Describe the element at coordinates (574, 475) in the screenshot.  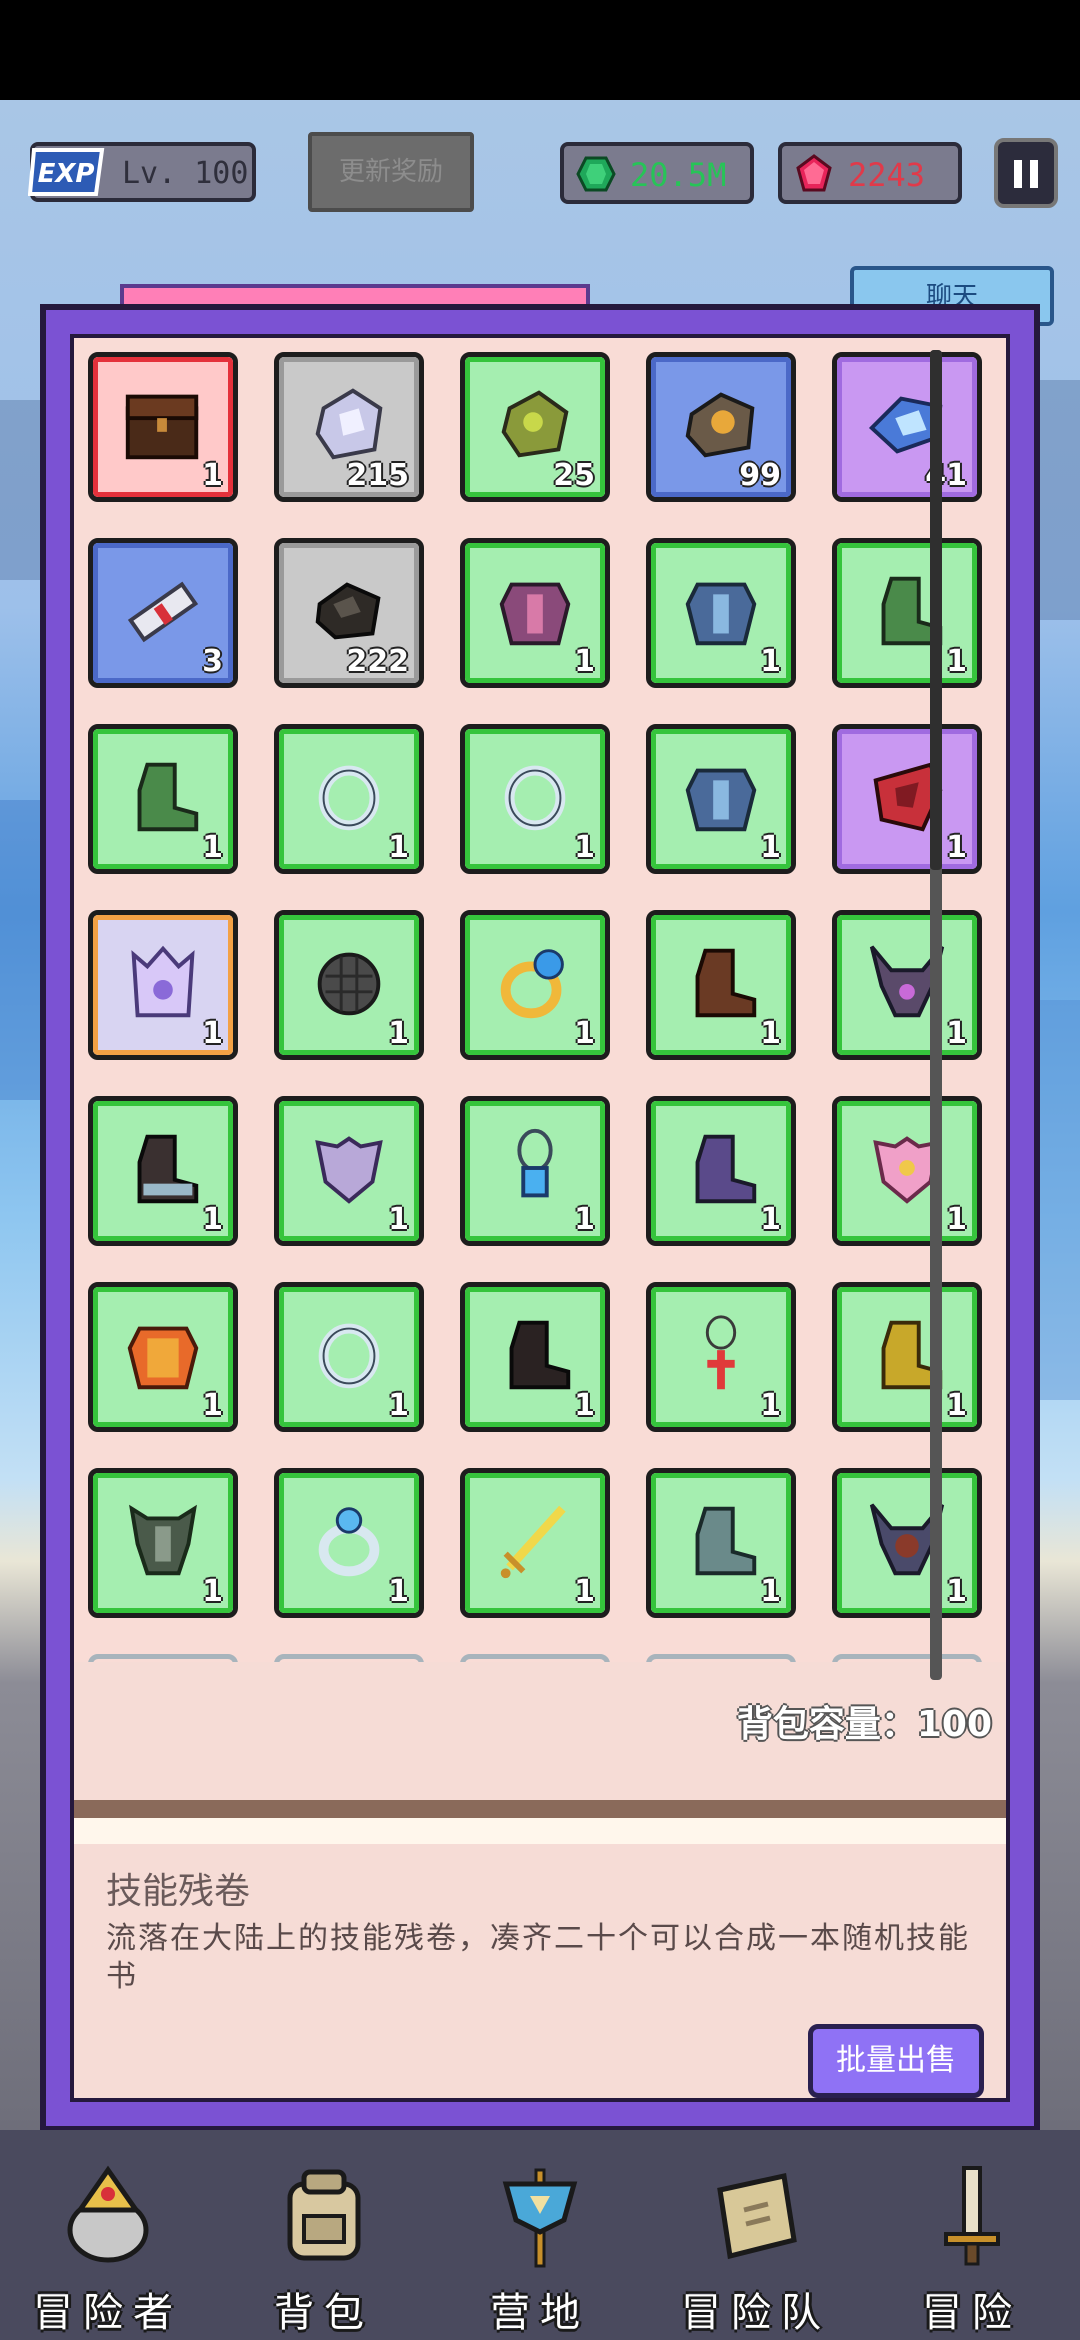
I see `item-count: 25` at that location.